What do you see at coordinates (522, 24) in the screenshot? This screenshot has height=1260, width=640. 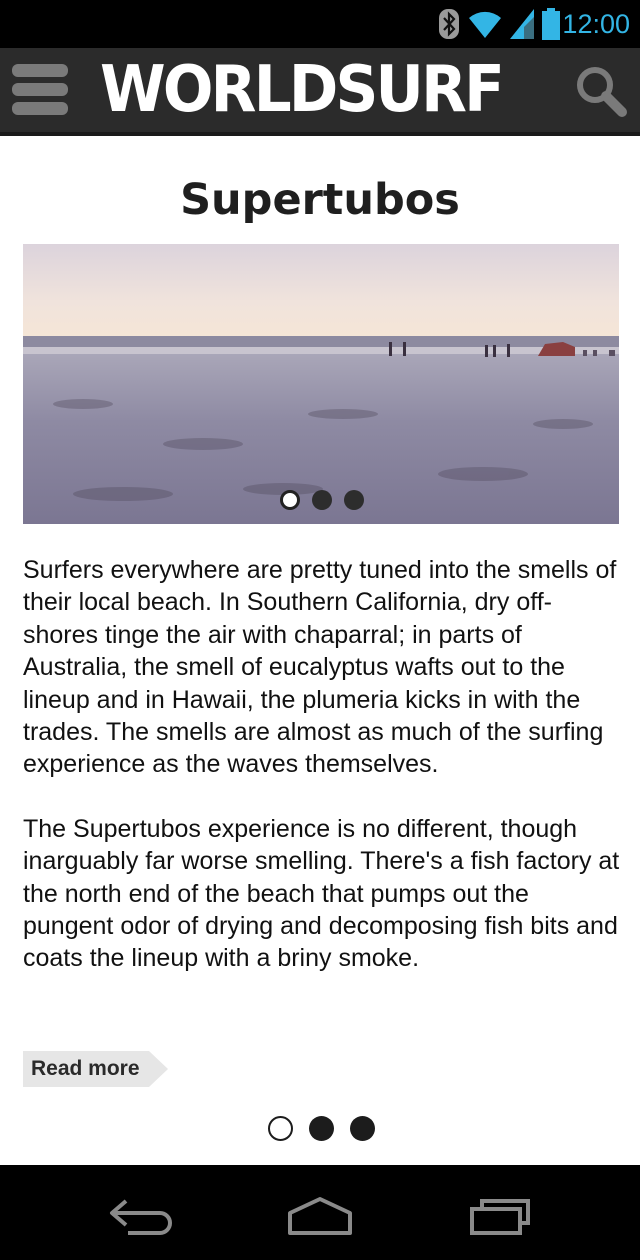 I see `signal-icon` at bounding box center [522, 24].